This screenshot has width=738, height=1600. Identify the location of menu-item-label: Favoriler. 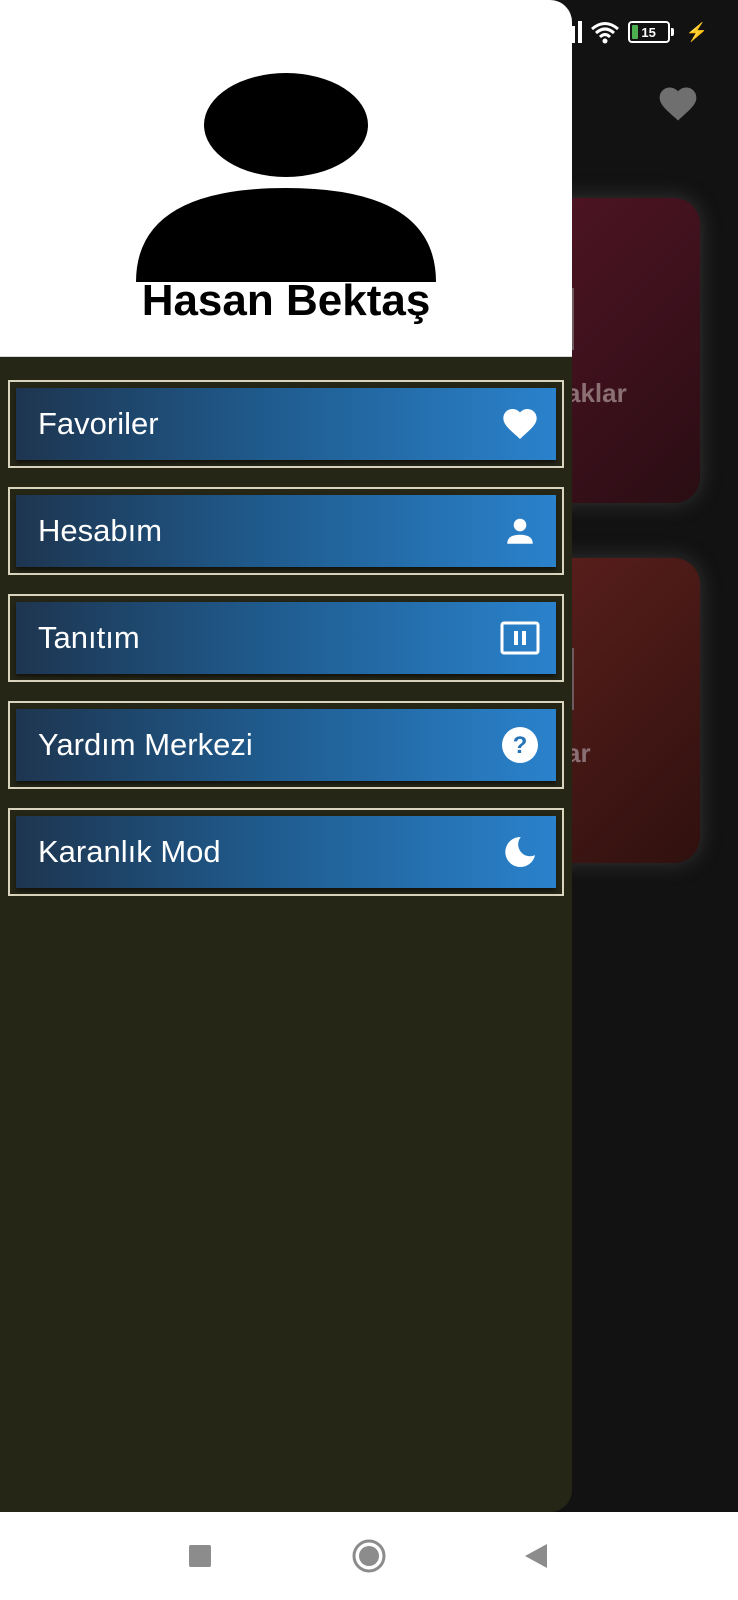
(98, 423).